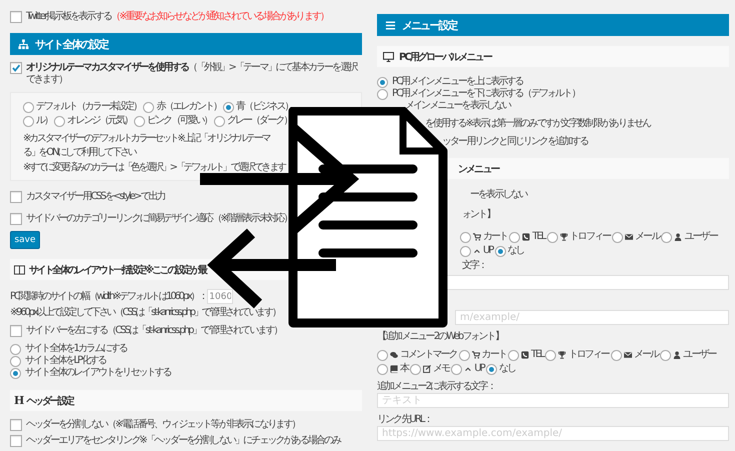  What do you see at coordinates (23, 44) in the screenshot?
I see `sitemap-icon` at bounding box center [23, 44].